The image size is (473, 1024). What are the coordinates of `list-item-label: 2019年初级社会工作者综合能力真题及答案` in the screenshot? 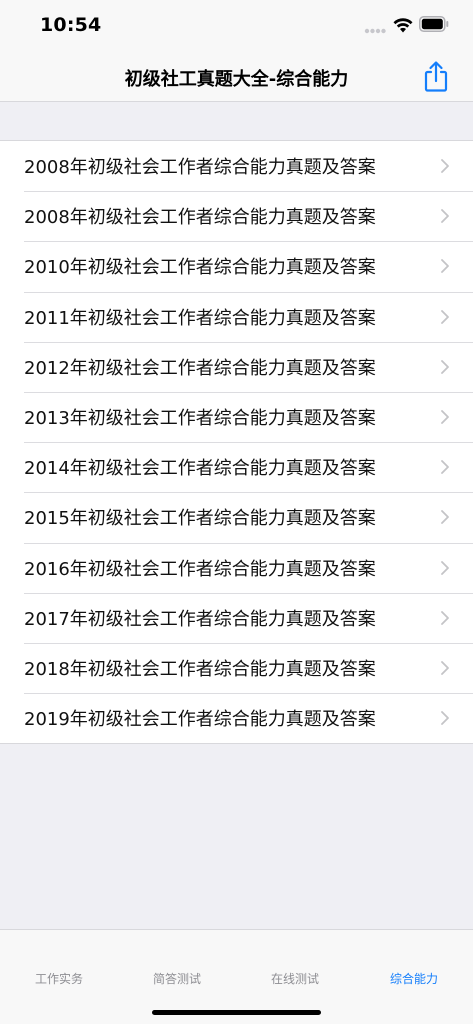 It's located at (200, 720).